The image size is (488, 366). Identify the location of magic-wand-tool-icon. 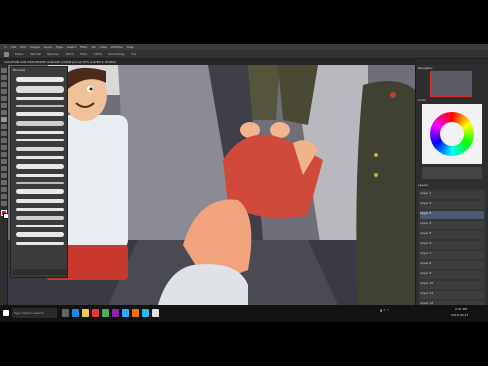
(4, 91).